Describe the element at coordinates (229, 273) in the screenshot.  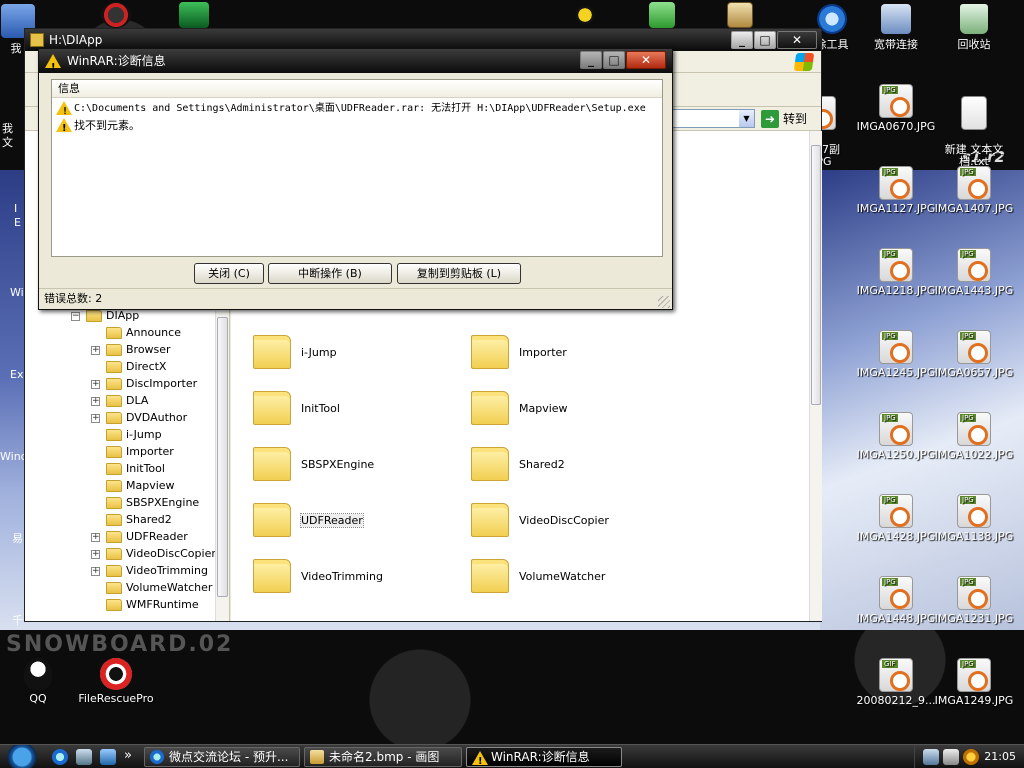
I see `close-dialog-button: 关闭 (C)` at that location.